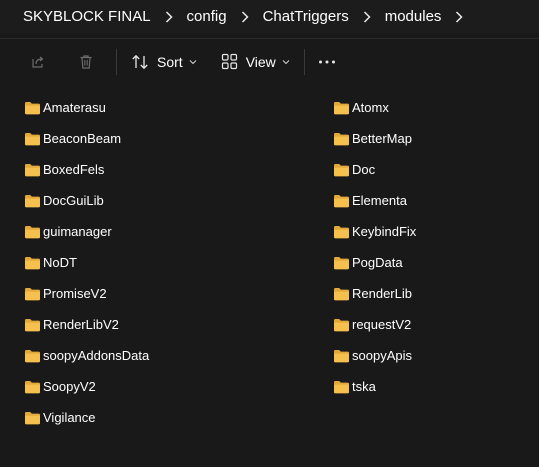 Image resolution: width=539 pixels, height=467 pixels. I want to click on folder-item: SoopyV2, so click(86, 386).